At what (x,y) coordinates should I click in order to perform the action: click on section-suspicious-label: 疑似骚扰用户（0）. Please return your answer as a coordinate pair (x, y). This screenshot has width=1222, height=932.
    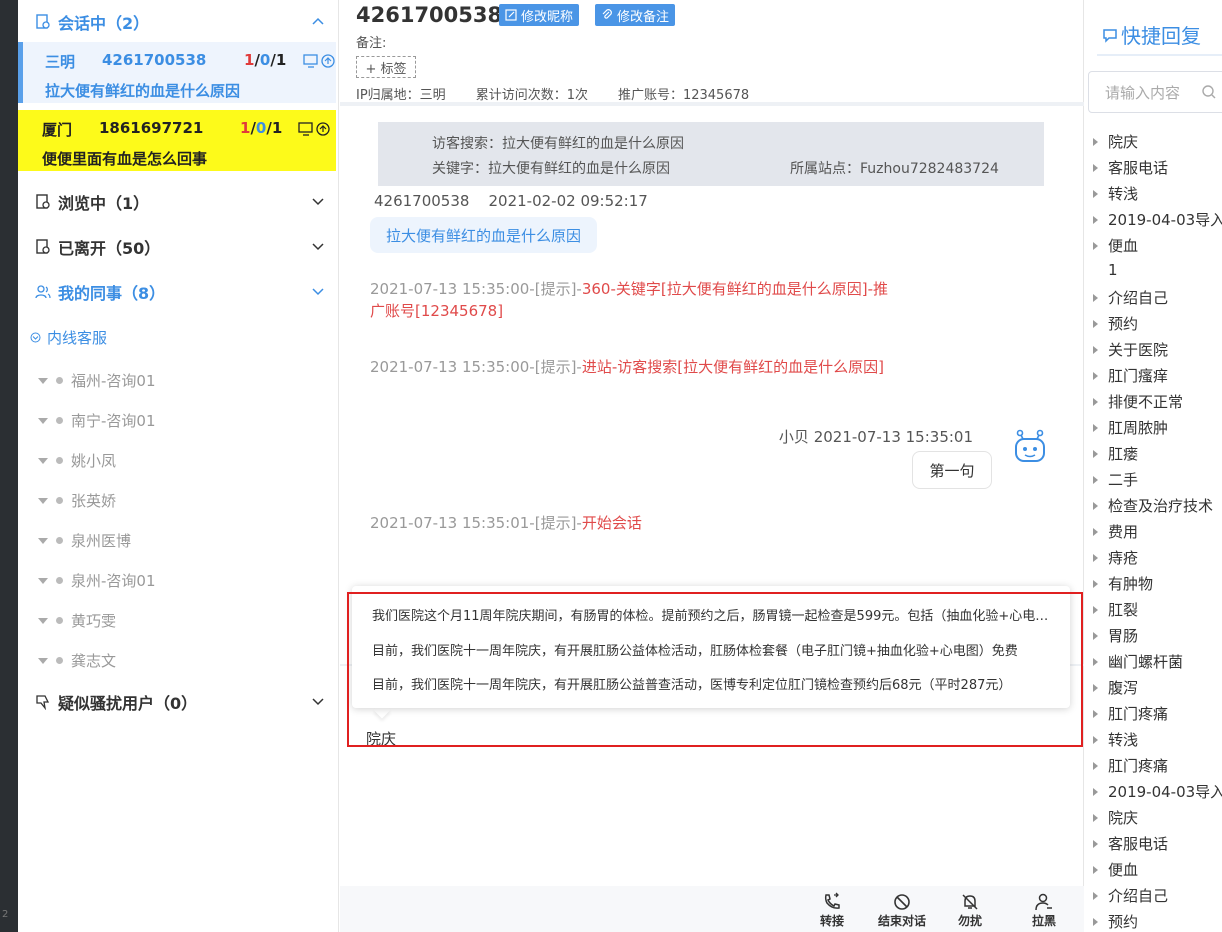
    Looking at the image, I should click on (128, 703).